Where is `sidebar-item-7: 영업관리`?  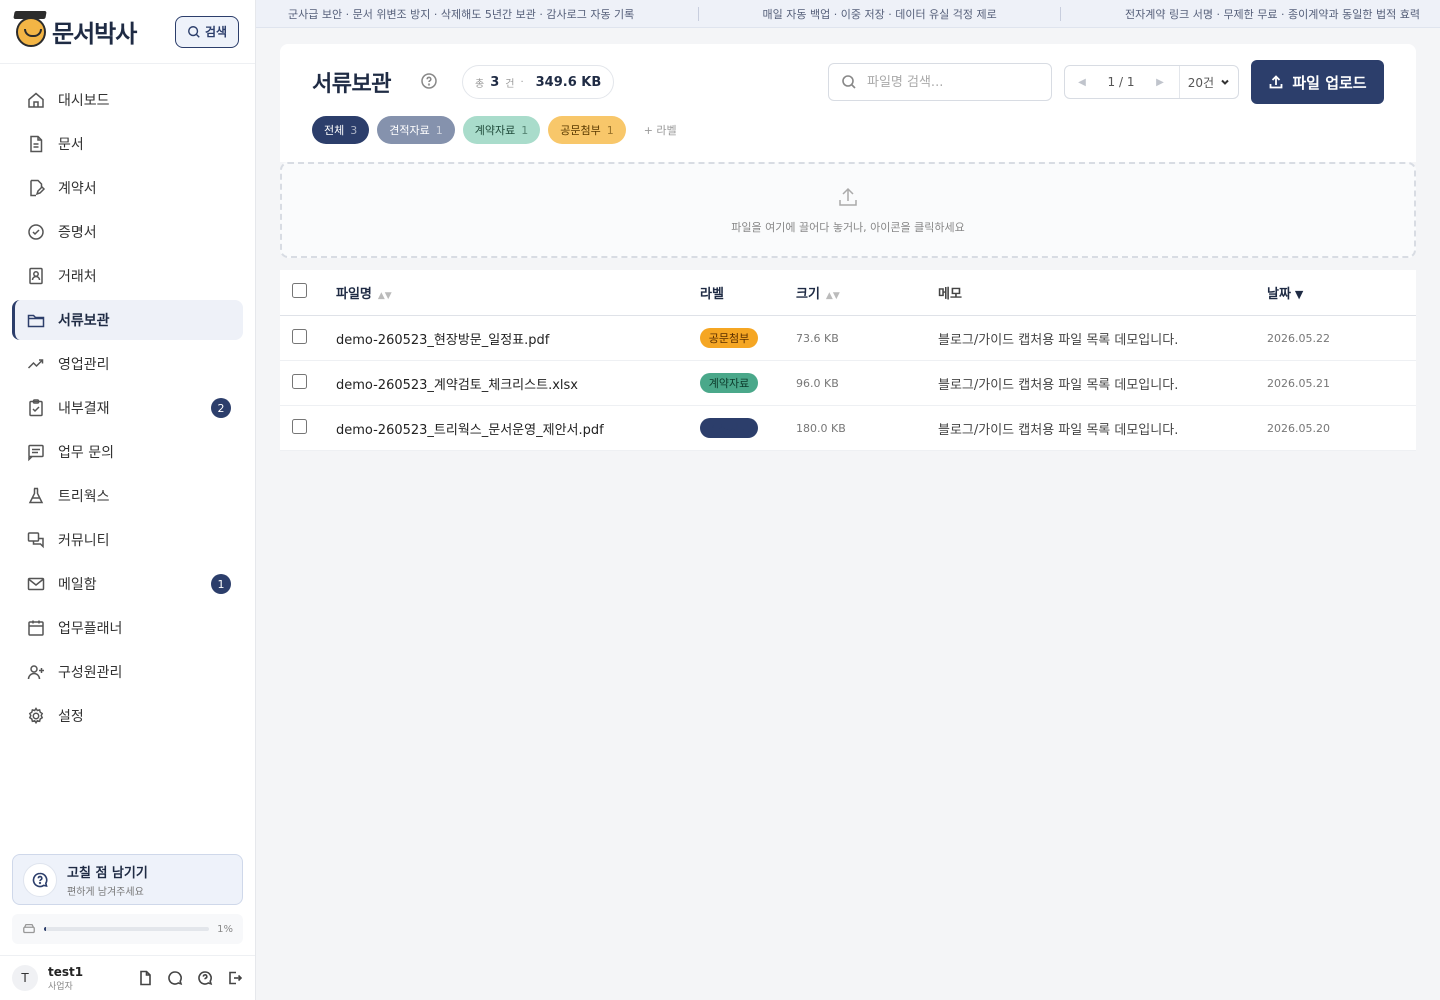 sidebar-item-7: 영업관리 is located at coordinates (127, 364).